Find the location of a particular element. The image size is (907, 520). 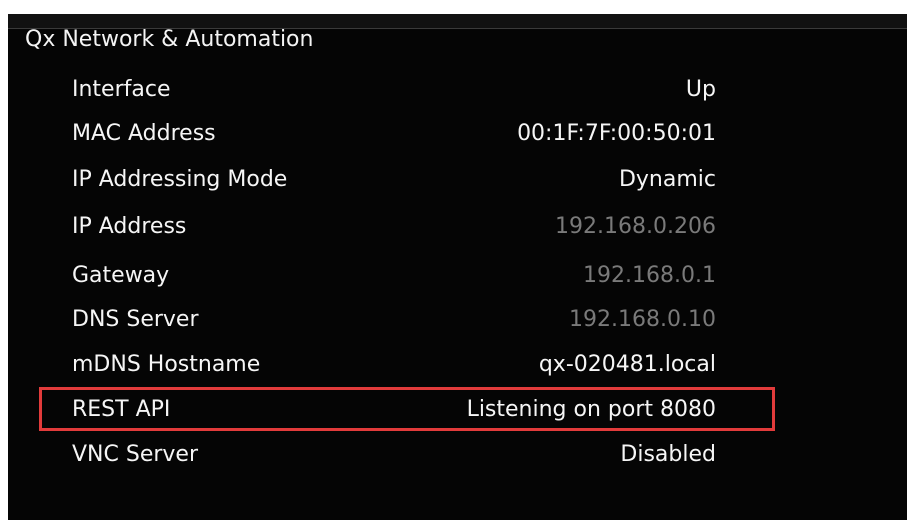

row-interface: Interface Up is located at coordinates (457, 90).